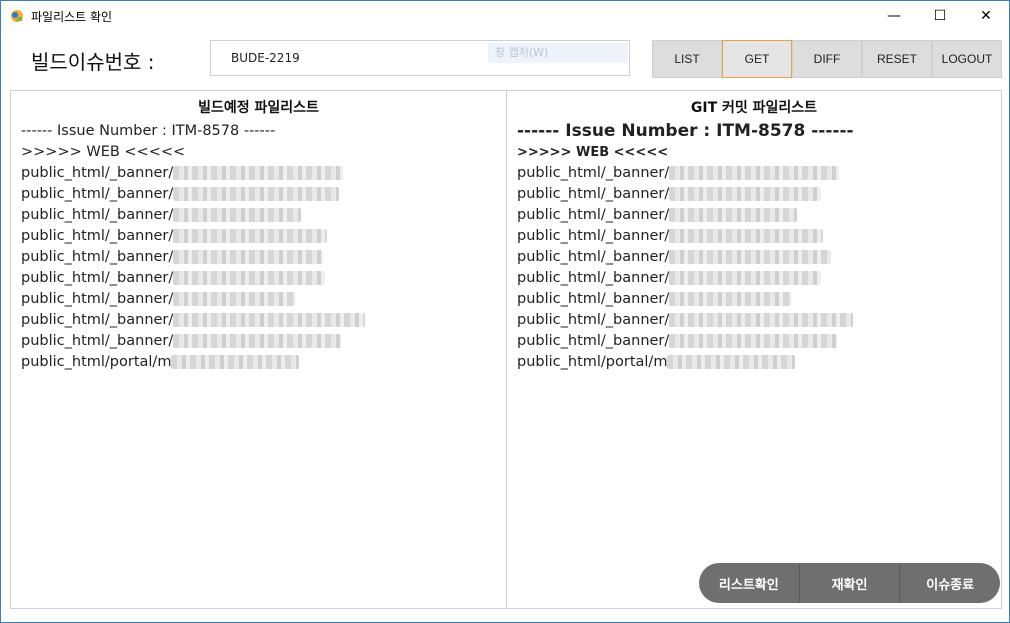  What do you see at coordinates (558, 53) in the screenshot?
I see `capture-tooltip: 창 캡처(W)` at bounding box center [558, 53].